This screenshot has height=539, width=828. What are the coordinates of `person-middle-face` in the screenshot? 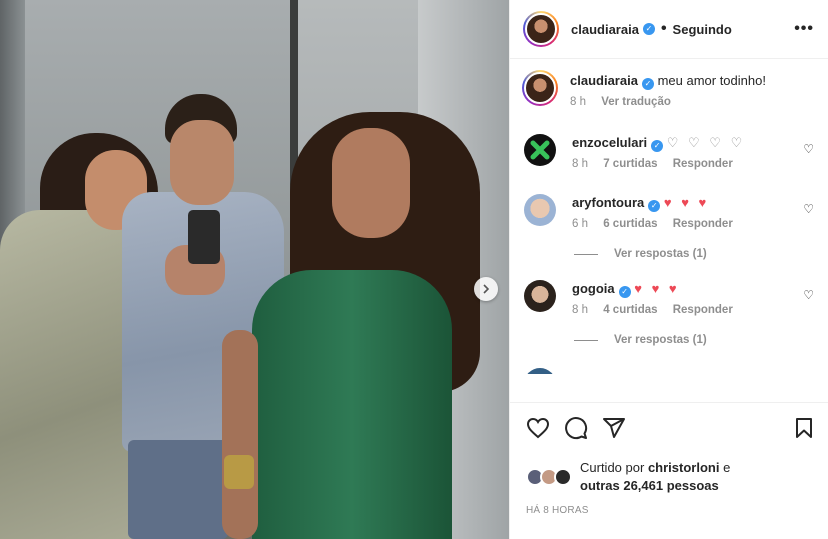 It's located at (202, 162).